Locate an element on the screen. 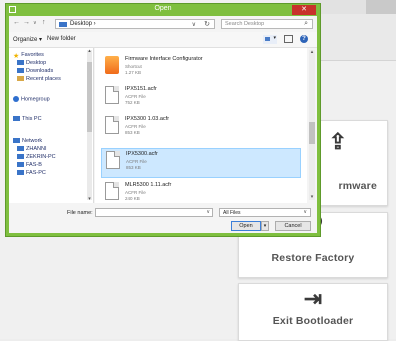 The image size is (396, 341). file-list-scrollbar: ▴ ▾ is located at coordinates (312, 124).